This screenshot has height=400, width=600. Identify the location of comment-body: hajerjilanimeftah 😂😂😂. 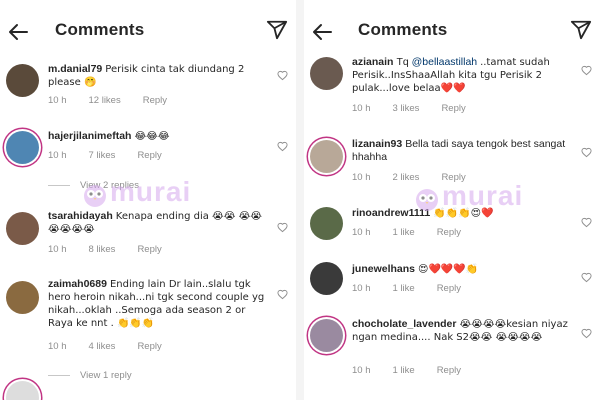
(158, 136).